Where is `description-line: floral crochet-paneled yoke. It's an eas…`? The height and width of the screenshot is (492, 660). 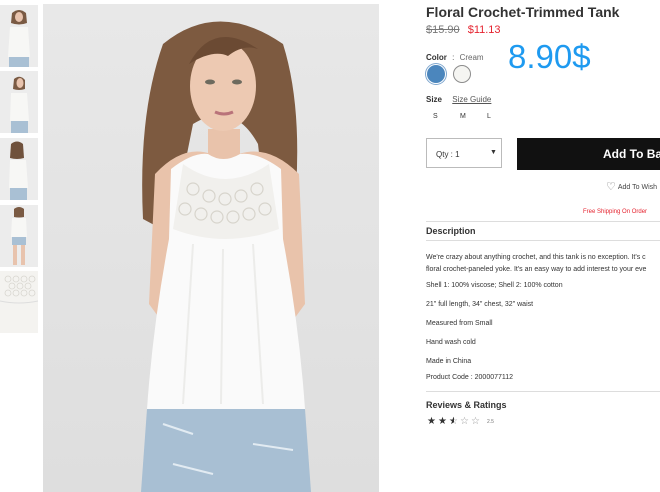 description-line: floral crochet-paneled yoke. It's an eas… is located at coordinates (536, 269).